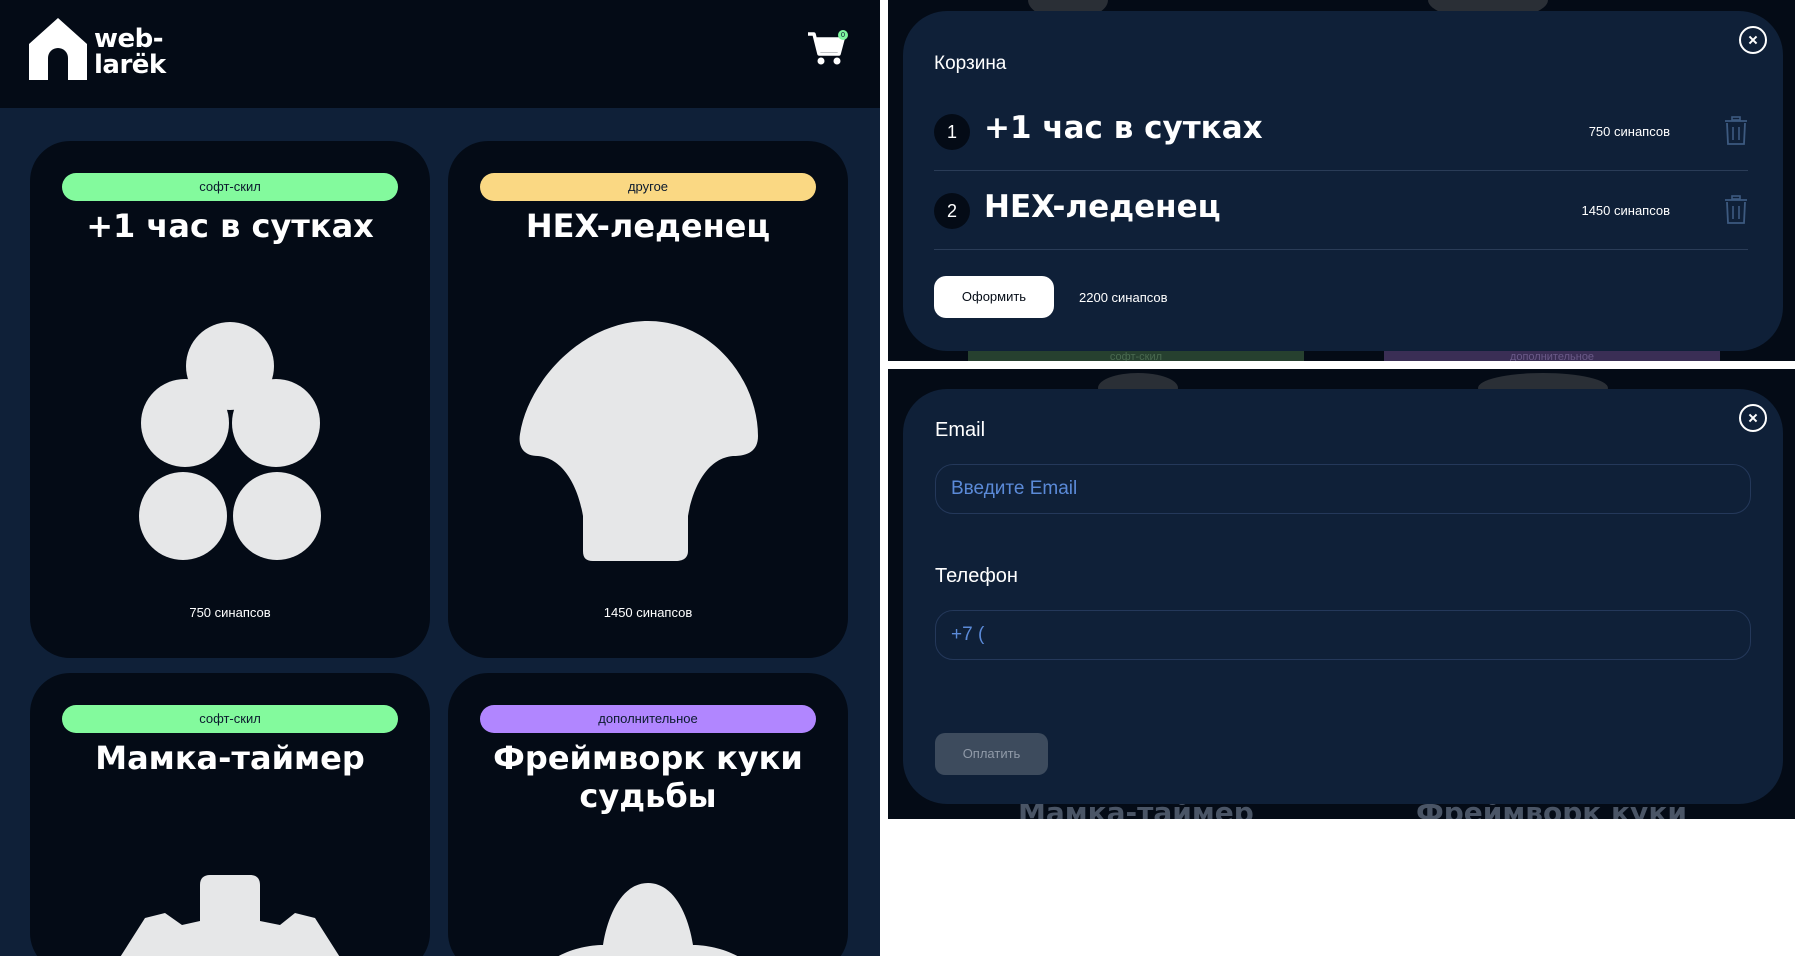  What do you see at coordinates (130, 65) in the screenshot?
I see `logo-line-2: larёk` at bounding box center [130, 65].